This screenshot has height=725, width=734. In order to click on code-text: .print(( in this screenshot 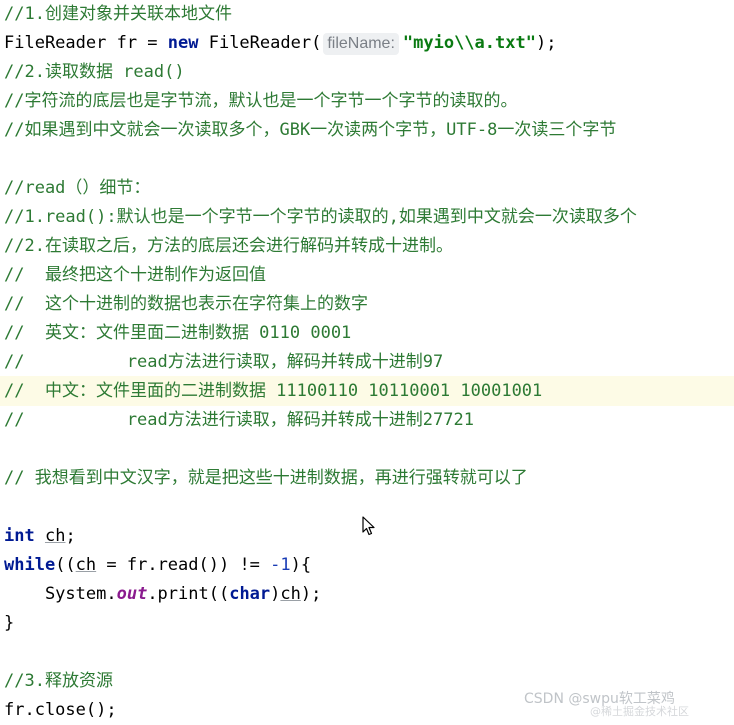, I will do `click(188, 594)`.